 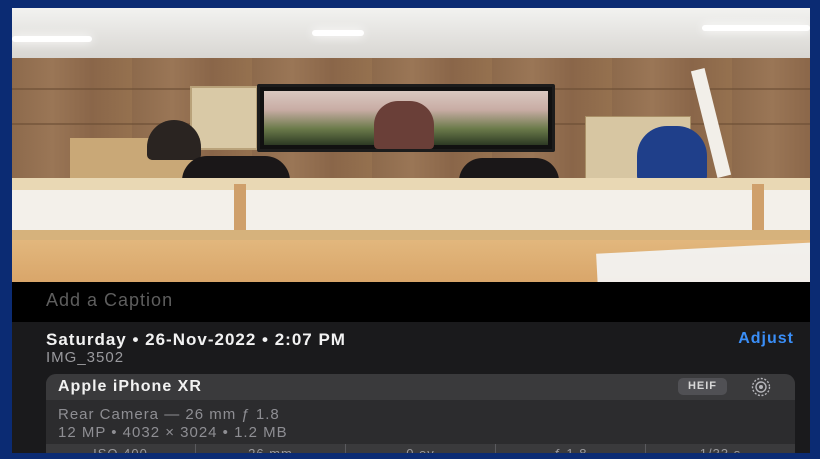 I want to click on photo-desk-top, so click(x=411, y=184).